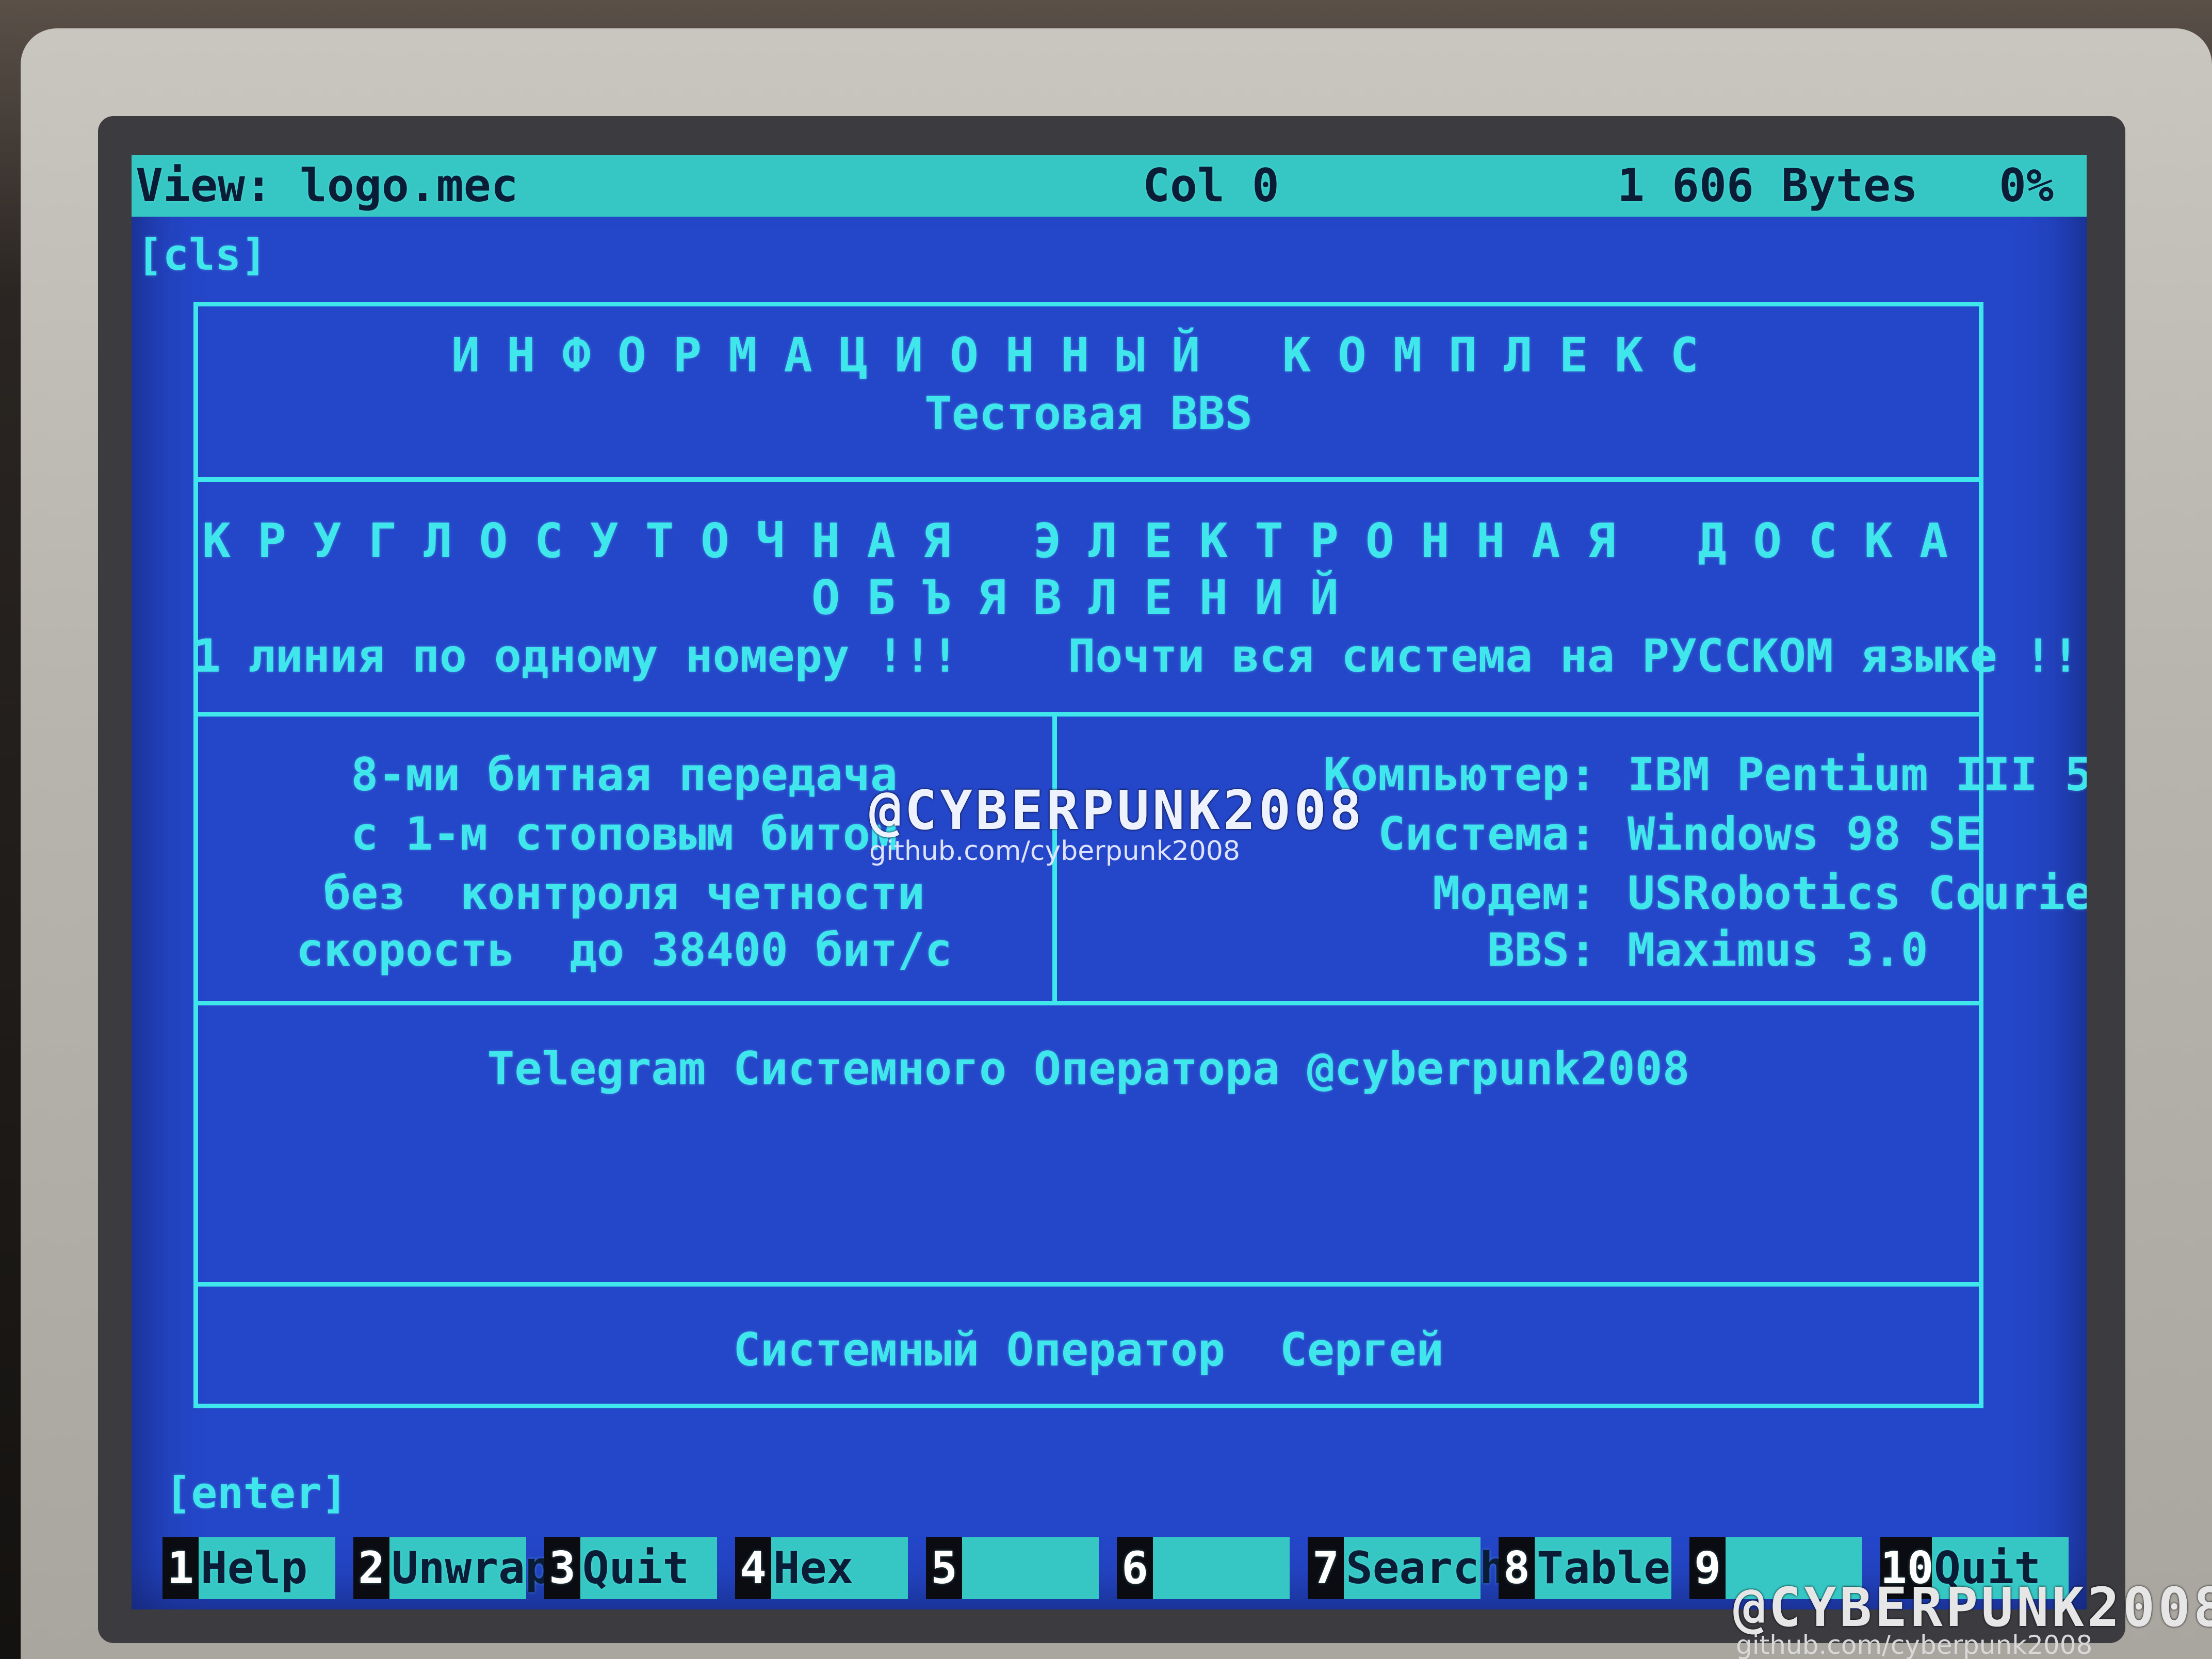  I want to click on cls-tag: [cls], so click(202, 255).